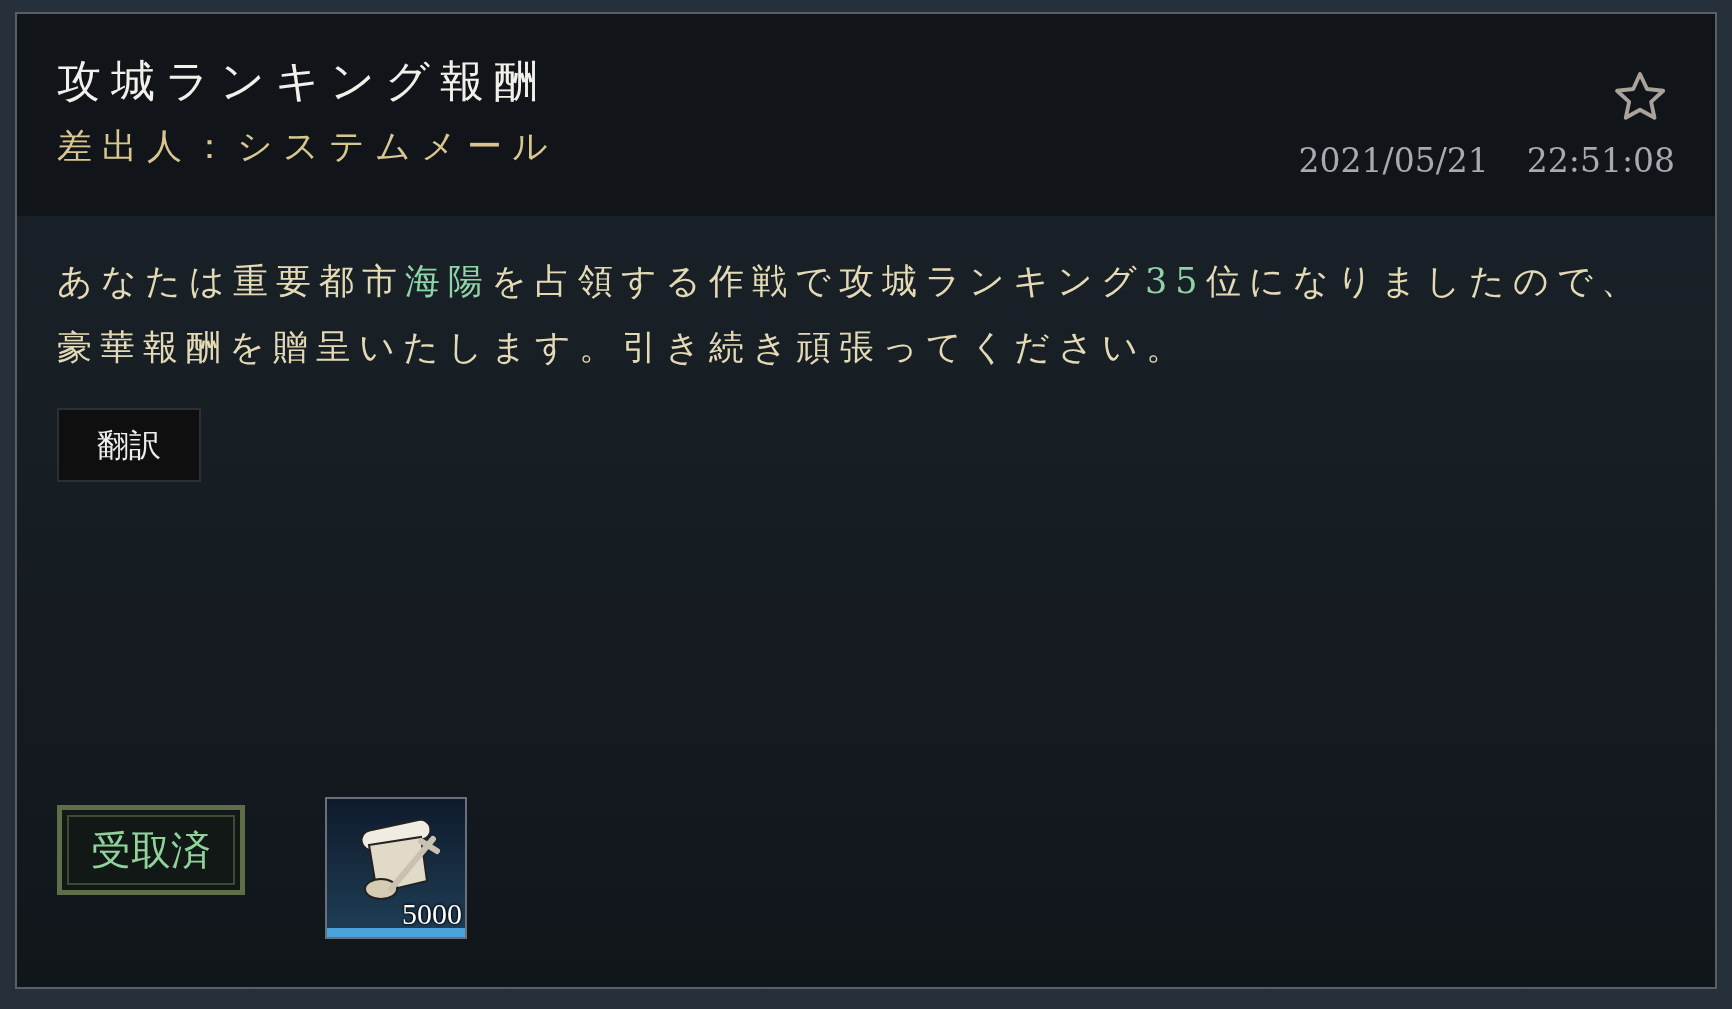 This screenshot has height=1009, width=1732. What do you see at coordinates (396, 868) in the screenshot?
I see `reward-item: 5000` at bounding box center [396, 868].